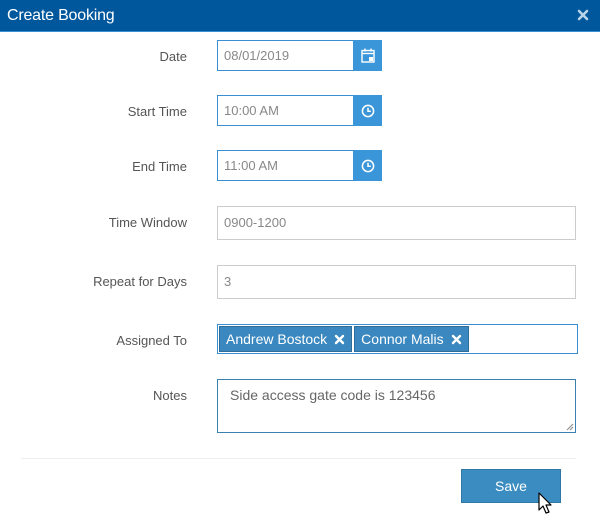 The height and width of the screenshot is (521, 600). What do you see at coordinates (333, 395) in the screenshot?
I see `notes-text: Side access gate code is 123456` at bounding box center [333, 395].